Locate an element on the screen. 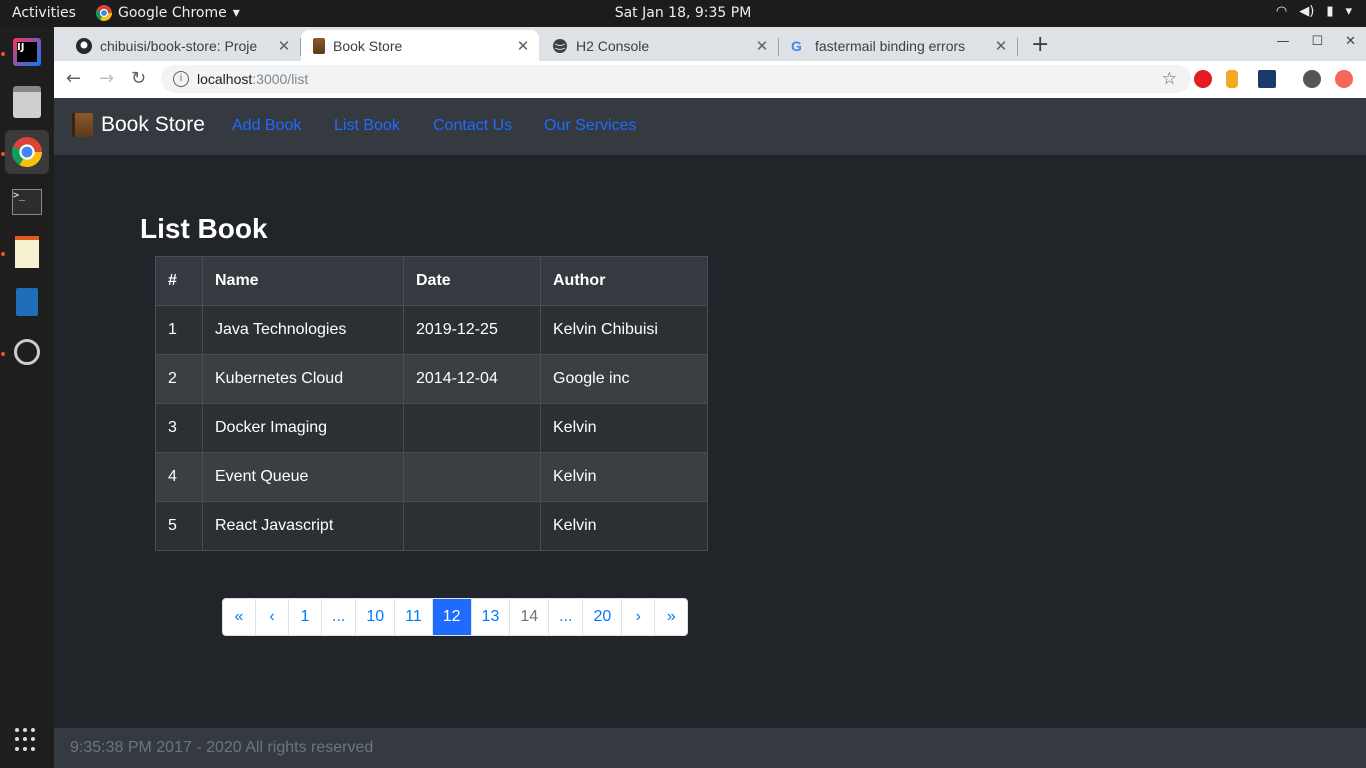 The width and height of the screenshot is (1366, 768). column-header: Date is located at coordinates (472, 281).